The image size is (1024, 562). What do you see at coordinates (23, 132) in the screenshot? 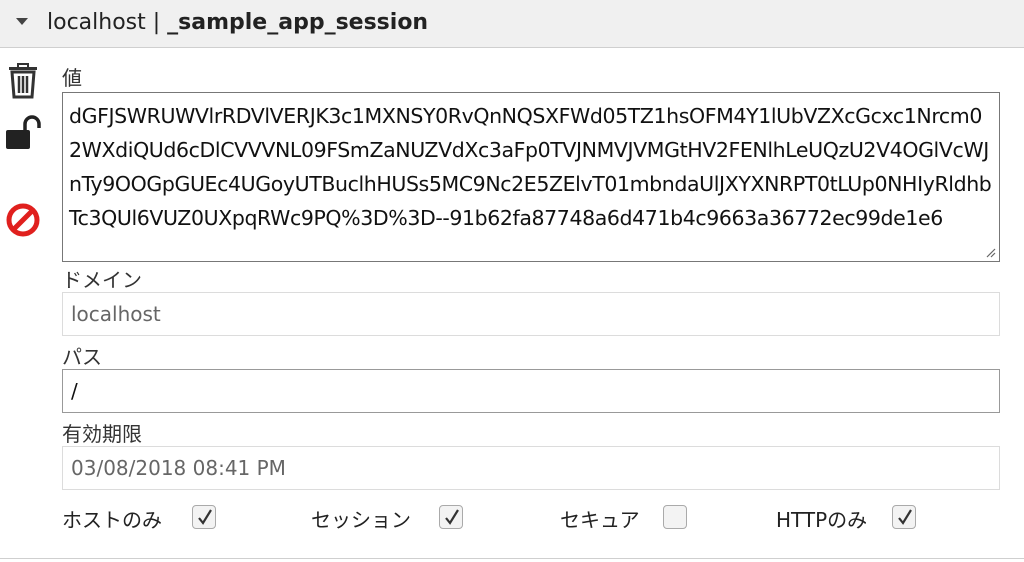
I see `unlock-icon` at bounding box center [23, 132].